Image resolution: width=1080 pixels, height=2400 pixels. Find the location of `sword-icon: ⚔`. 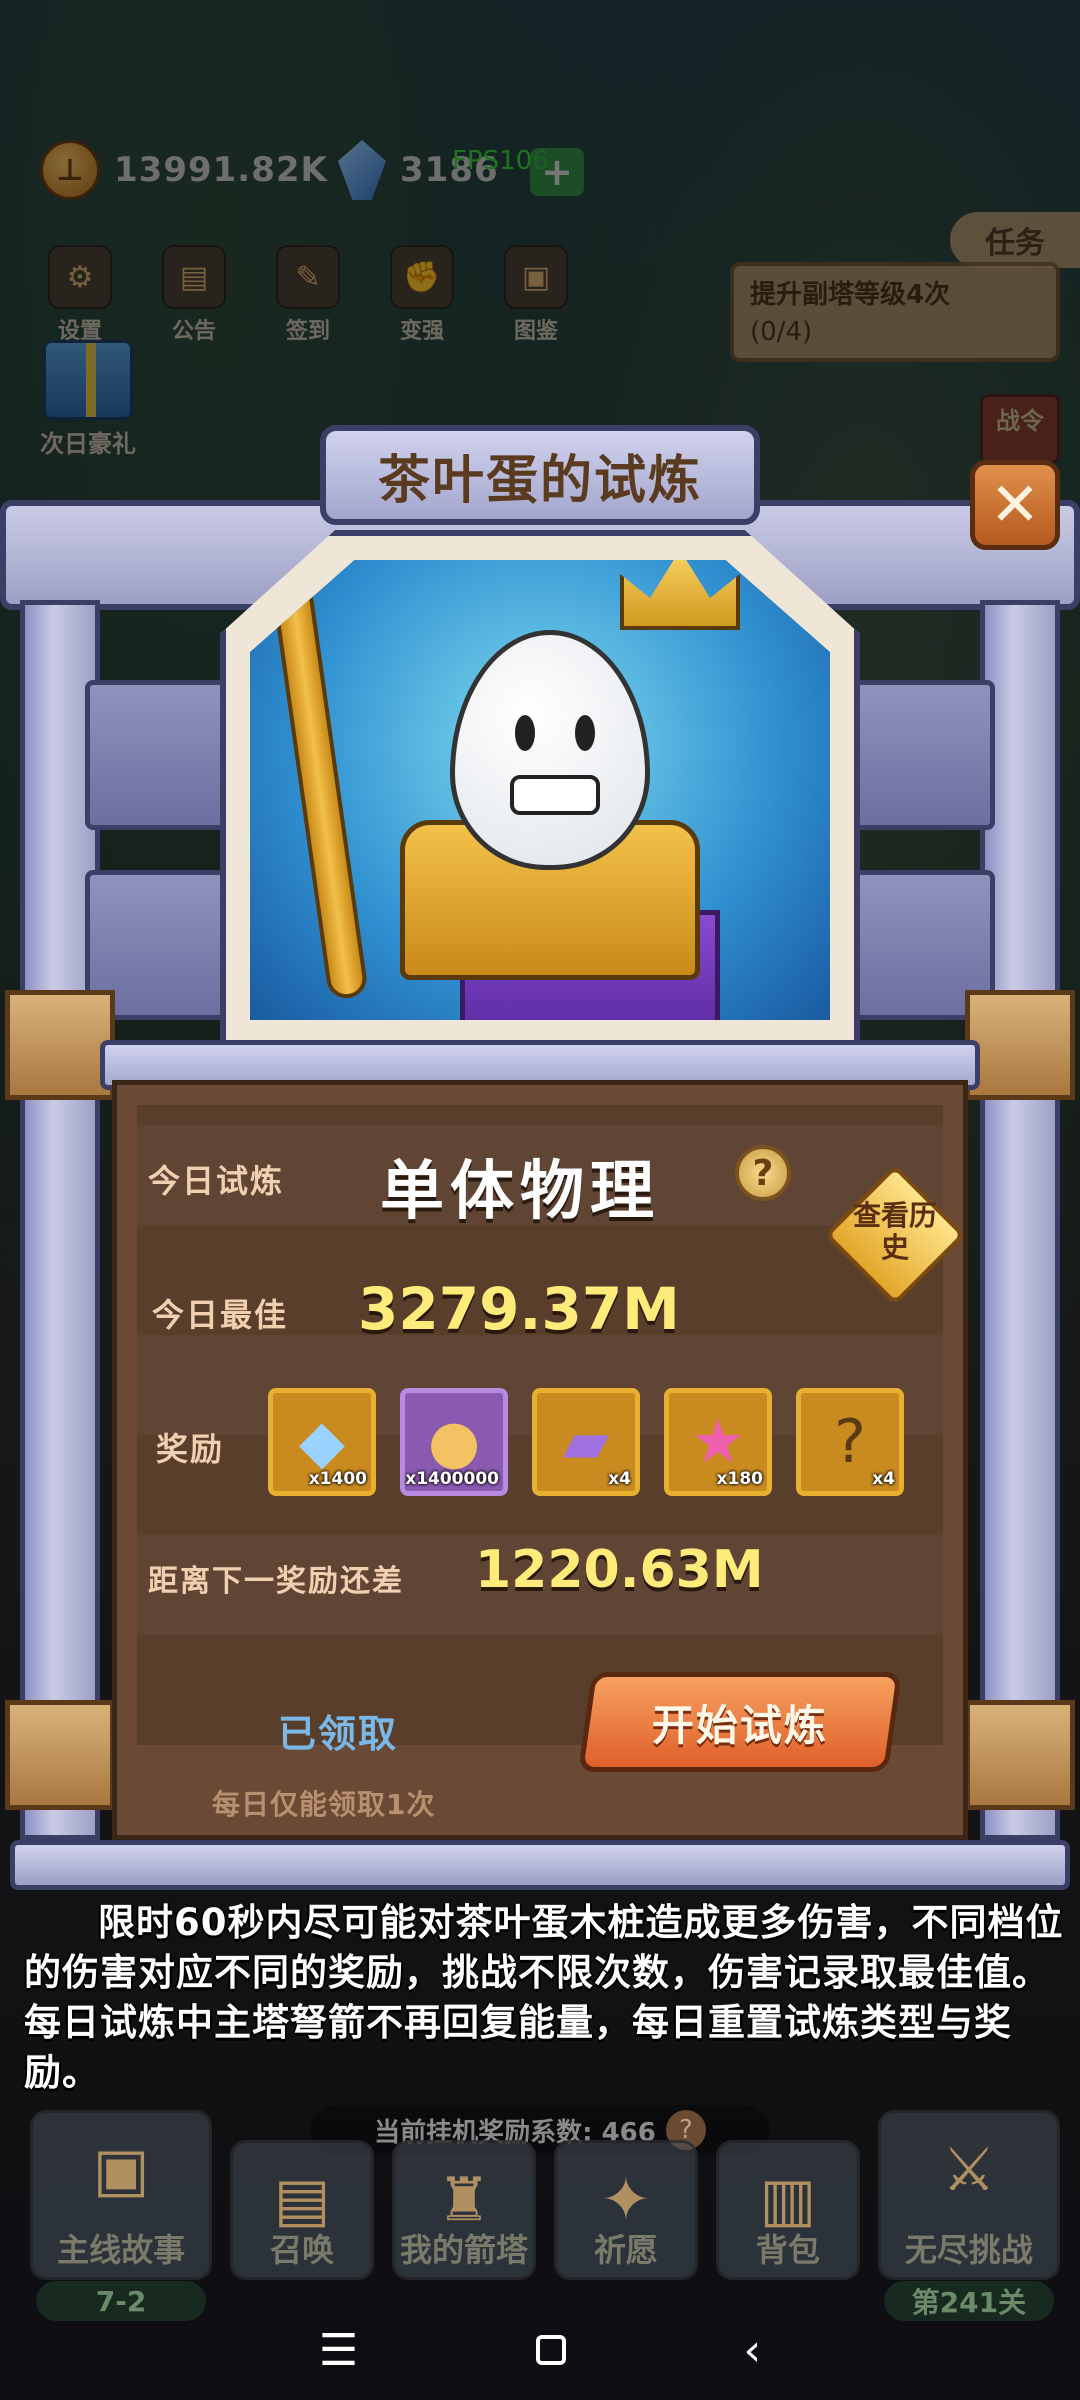

sword-icon: ⚔ is located at coordinates (968, 2170).